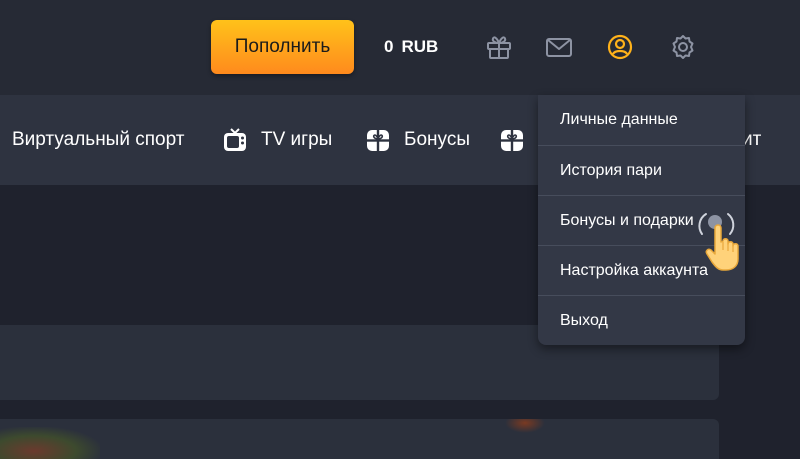 This screenshot has width=800, height=459. Describe the element at coordinates (437, 139) in the screenshot. I see `nav-item-label: Бонусы` at that location.